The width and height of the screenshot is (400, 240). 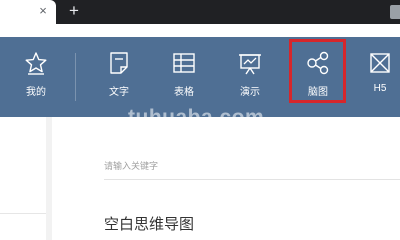 I want to click on close-icon: ×, so click(x=43, y=11).